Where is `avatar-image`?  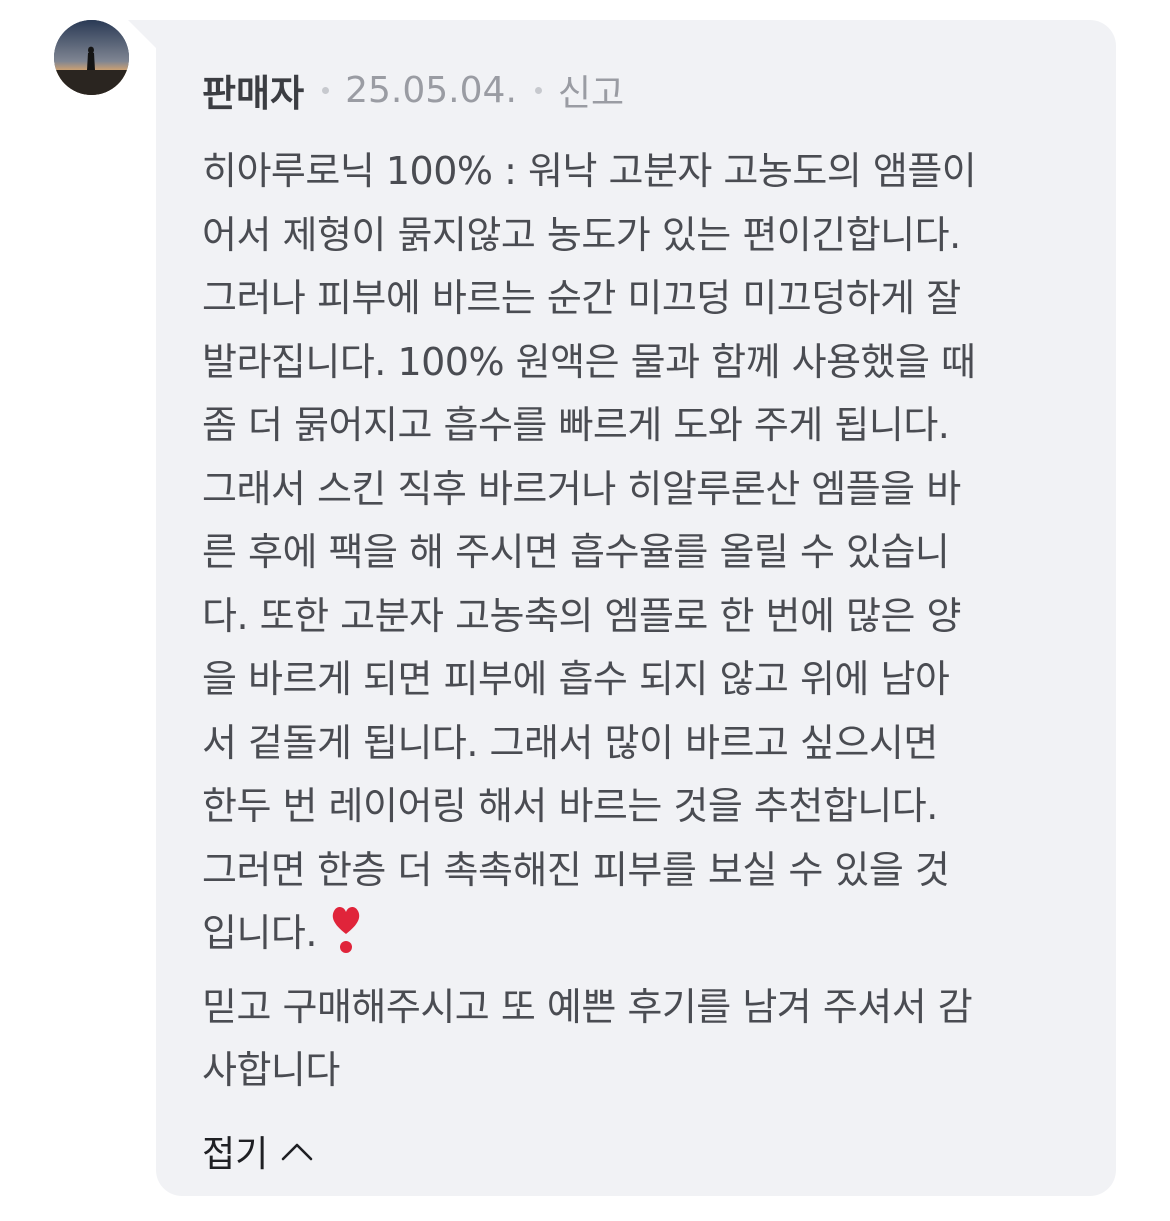 avatar-image is located at coordinates (91, 57).